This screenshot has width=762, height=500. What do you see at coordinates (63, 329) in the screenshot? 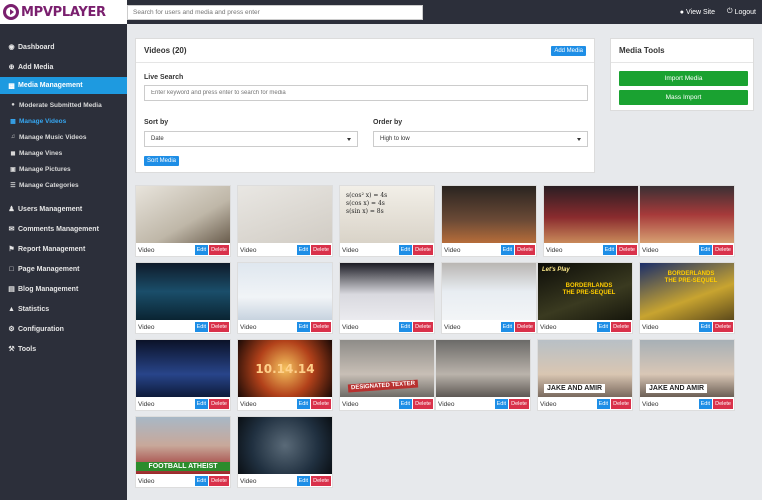
I see `sidebar-item-configuration: ⚙ Configuration` at bounding box center [63, 329].